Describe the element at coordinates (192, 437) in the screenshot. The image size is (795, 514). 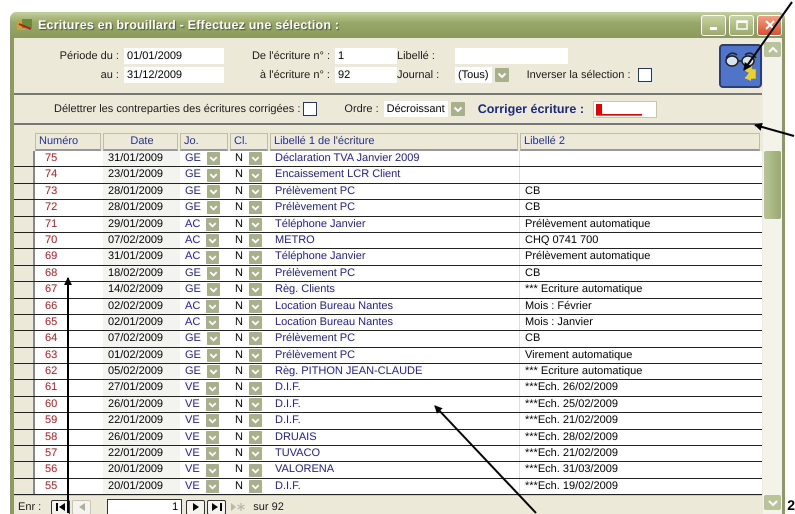
I see `table-cell-text: VE` at that location.